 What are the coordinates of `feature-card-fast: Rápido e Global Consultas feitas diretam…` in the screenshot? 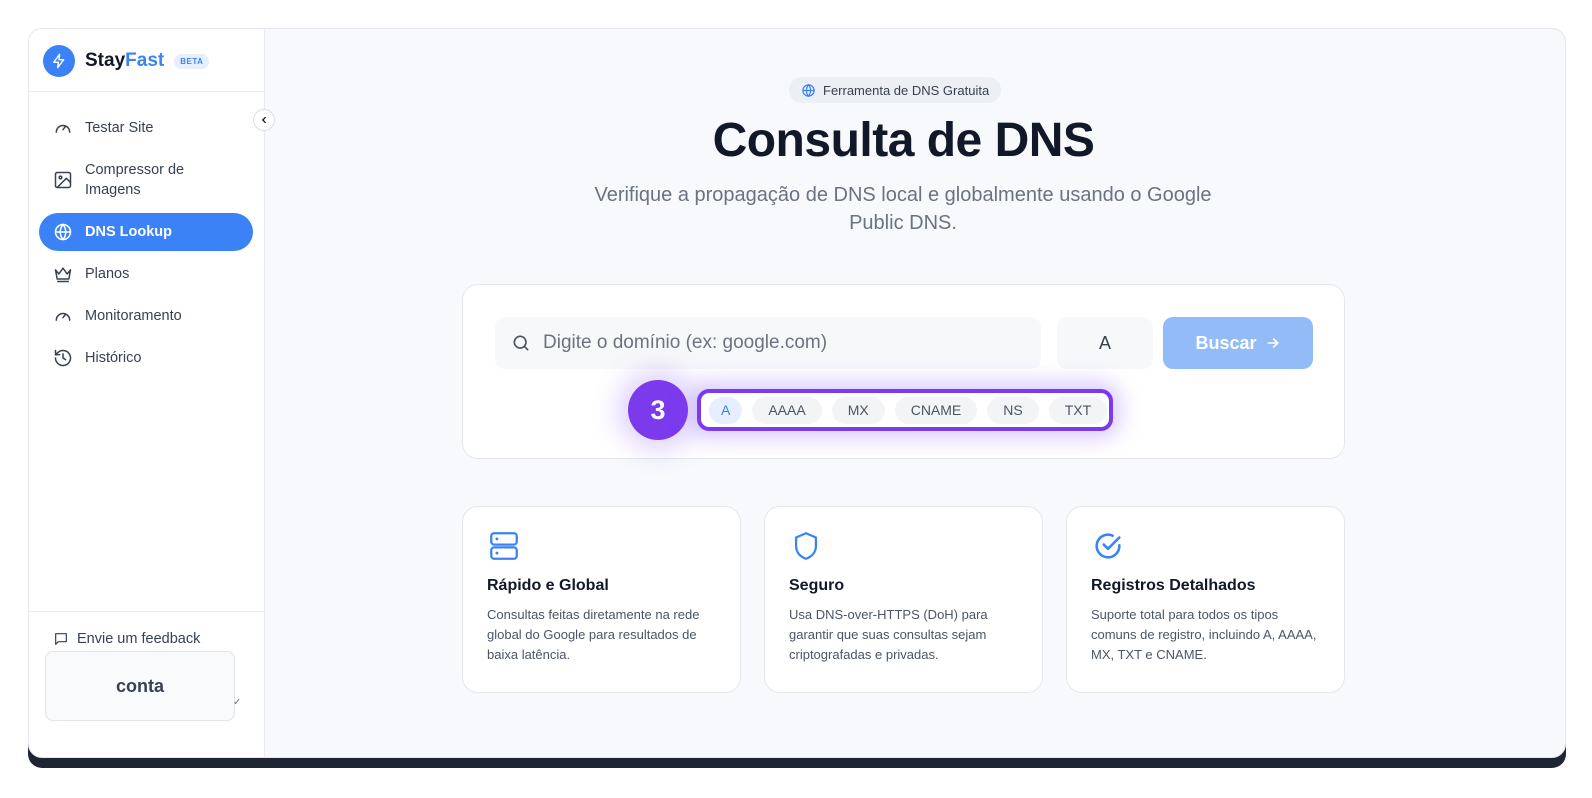 It's located at (601, 599).